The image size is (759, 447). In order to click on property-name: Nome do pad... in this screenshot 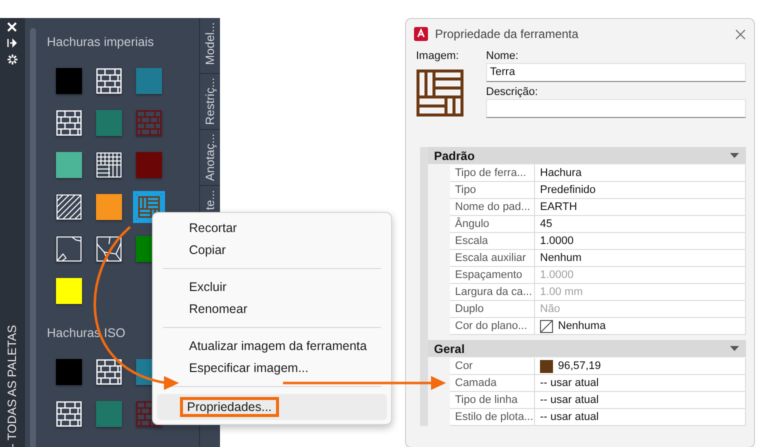, I will do `click(492, 207)`.